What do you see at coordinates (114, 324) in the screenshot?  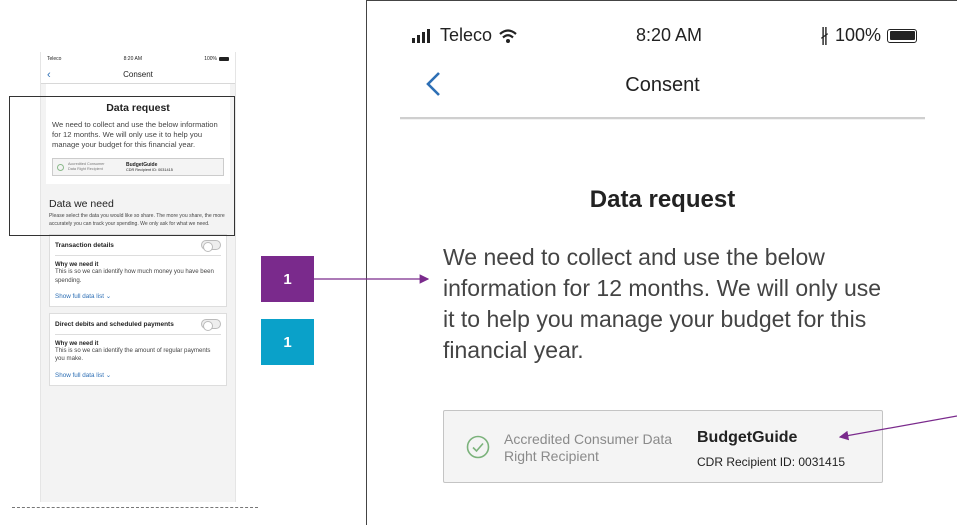 I see `data-item-title: Direct debits and scheduled payments` at bounding box center [114, 324].